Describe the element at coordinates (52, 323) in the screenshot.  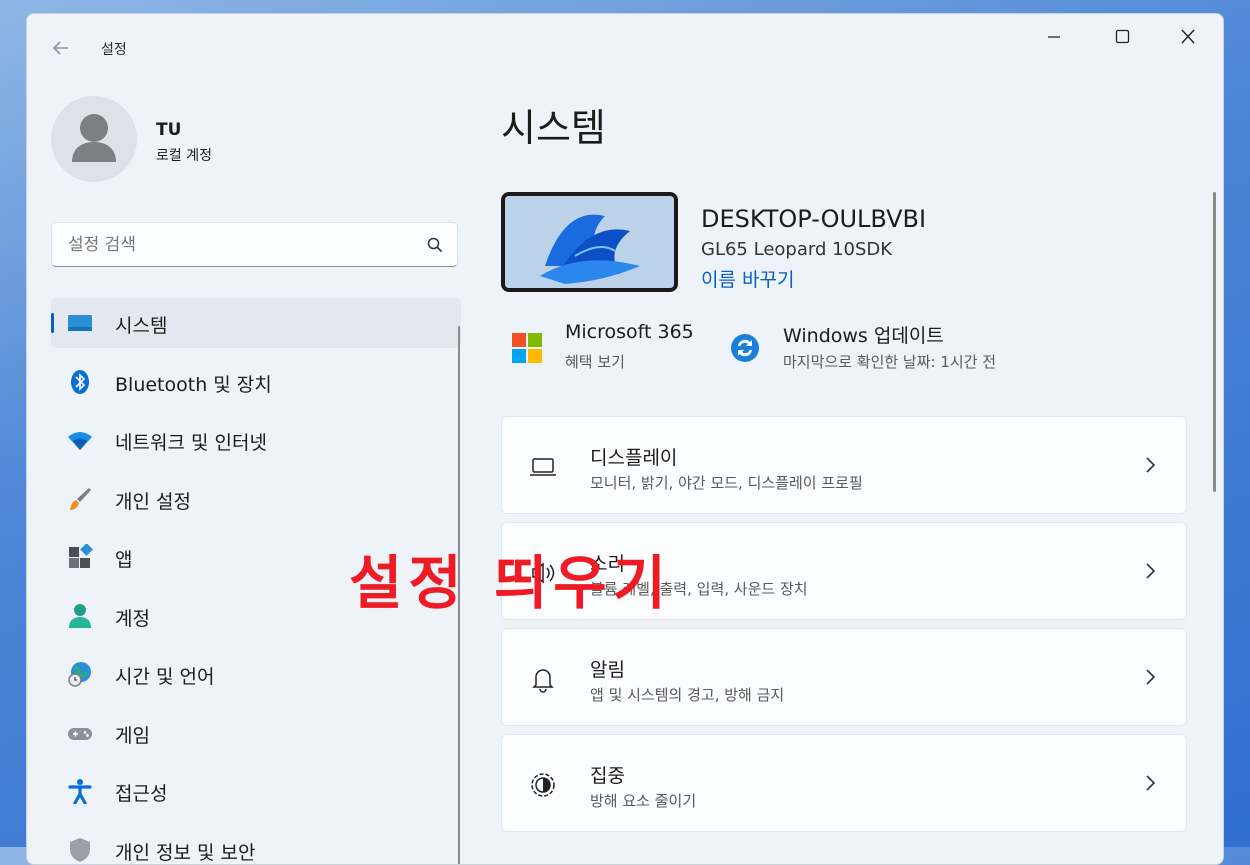
I see `active-indicator` at that location.